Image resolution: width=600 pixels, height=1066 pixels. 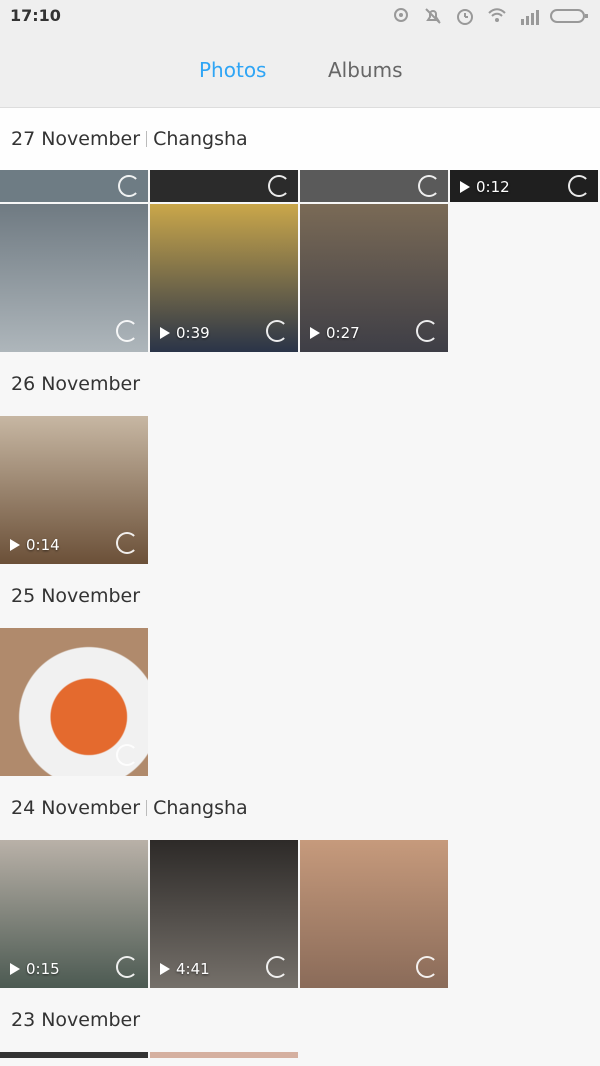 What do you see at coordinates (35, 15) in the screenshot?
I see `status-time: 17:10` at bounding box center [35, 15].